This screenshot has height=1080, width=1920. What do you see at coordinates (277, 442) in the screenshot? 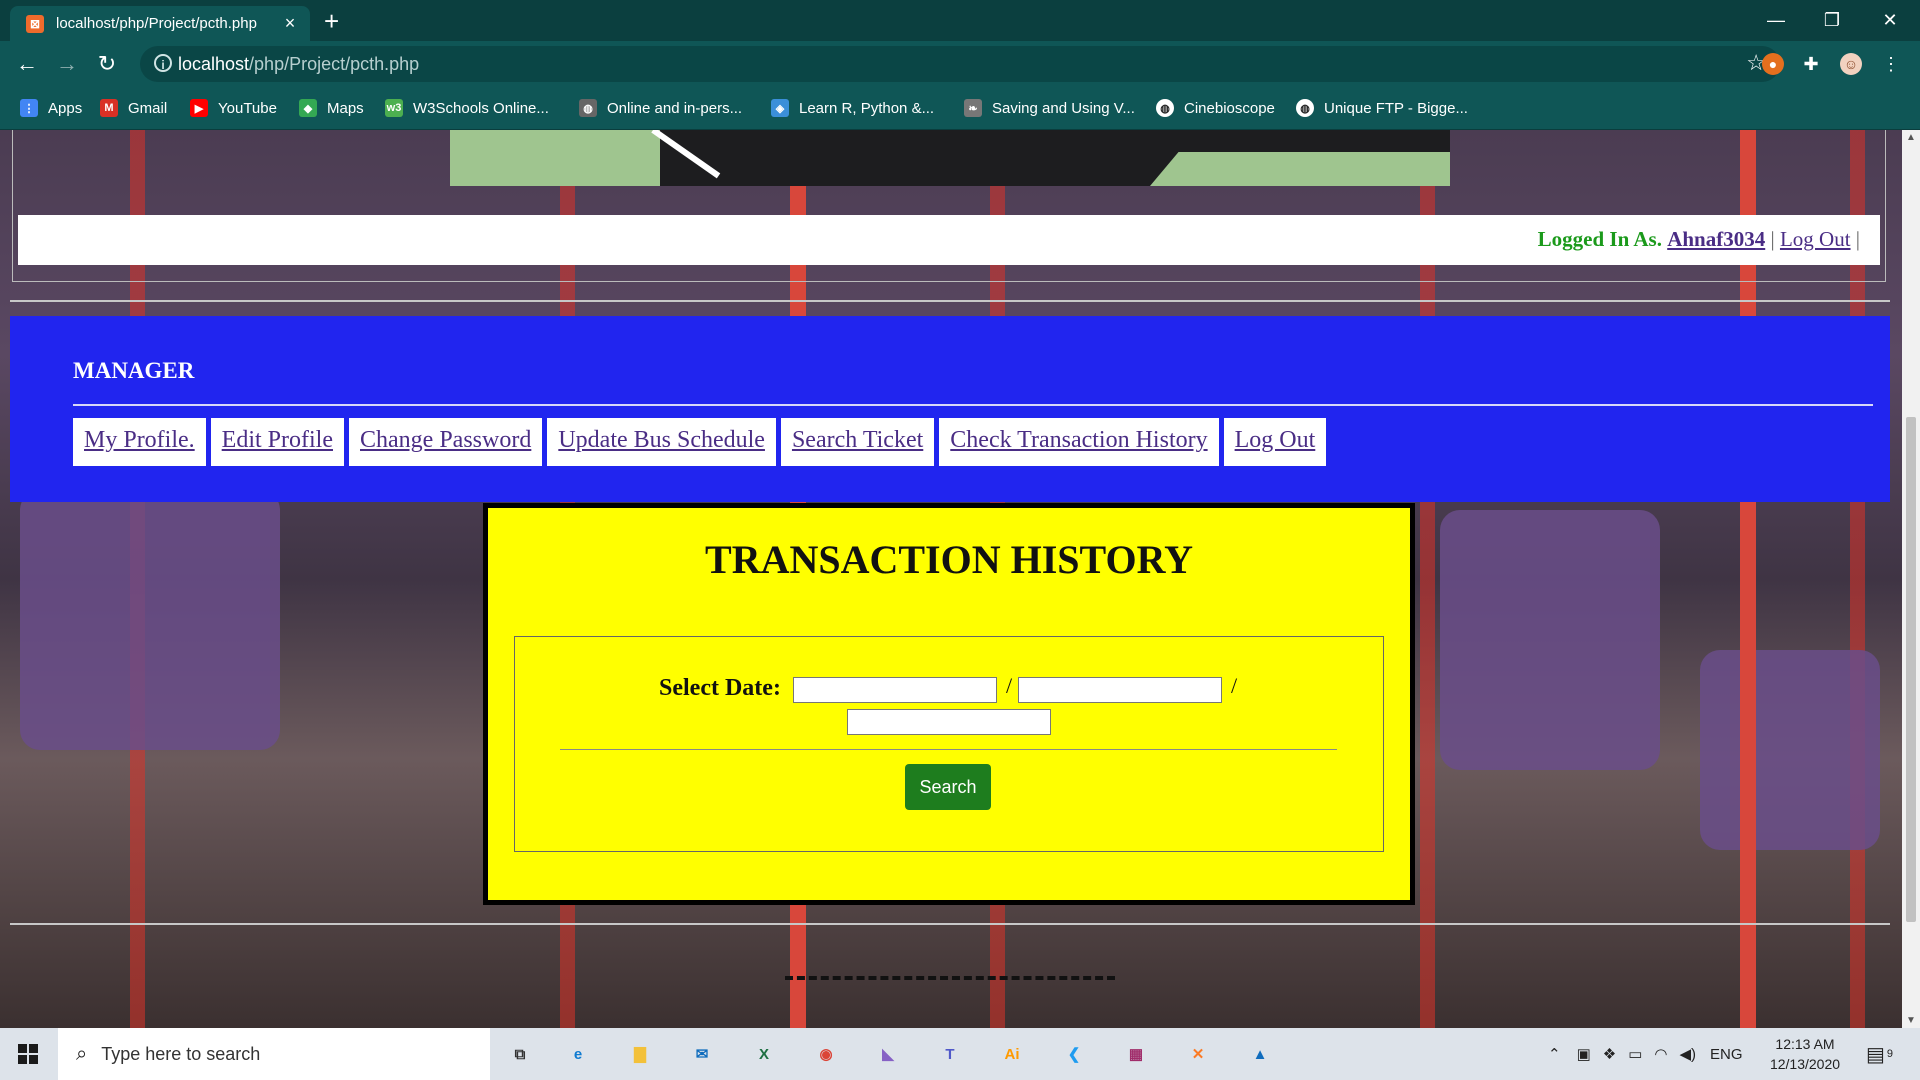
I see `menu-edit-profile: Edit Profile` at bounding box center [277, 442].